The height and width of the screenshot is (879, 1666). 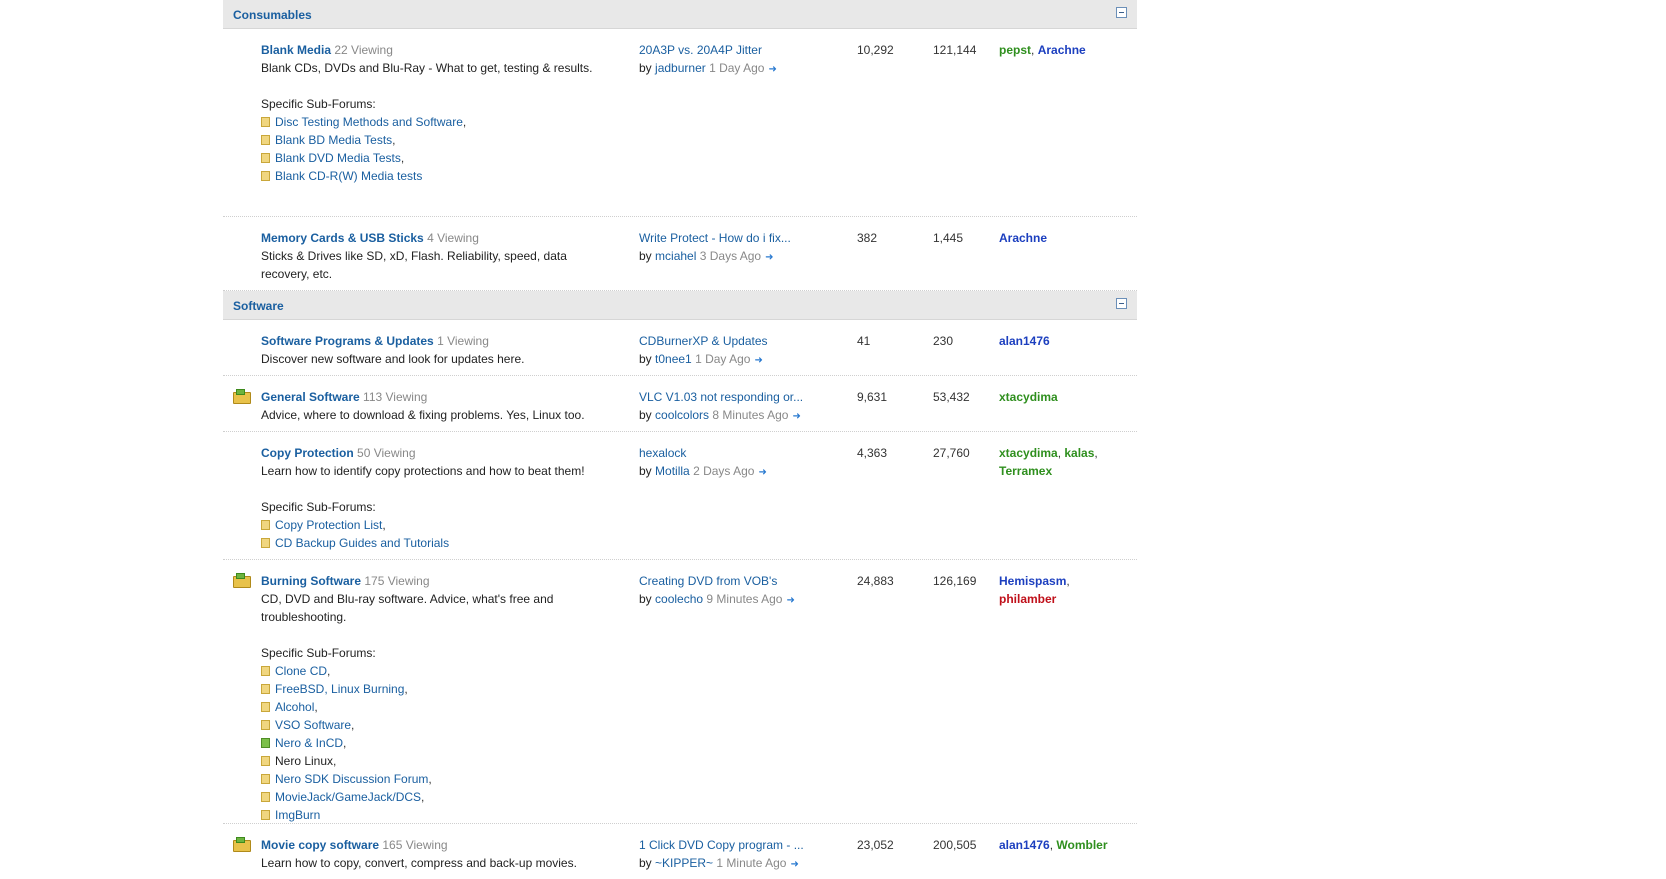 What do you see at coordinates (662, 453) in the screenshot?
I see `last-post-title: hexalock` at bounding box center [662, 453].